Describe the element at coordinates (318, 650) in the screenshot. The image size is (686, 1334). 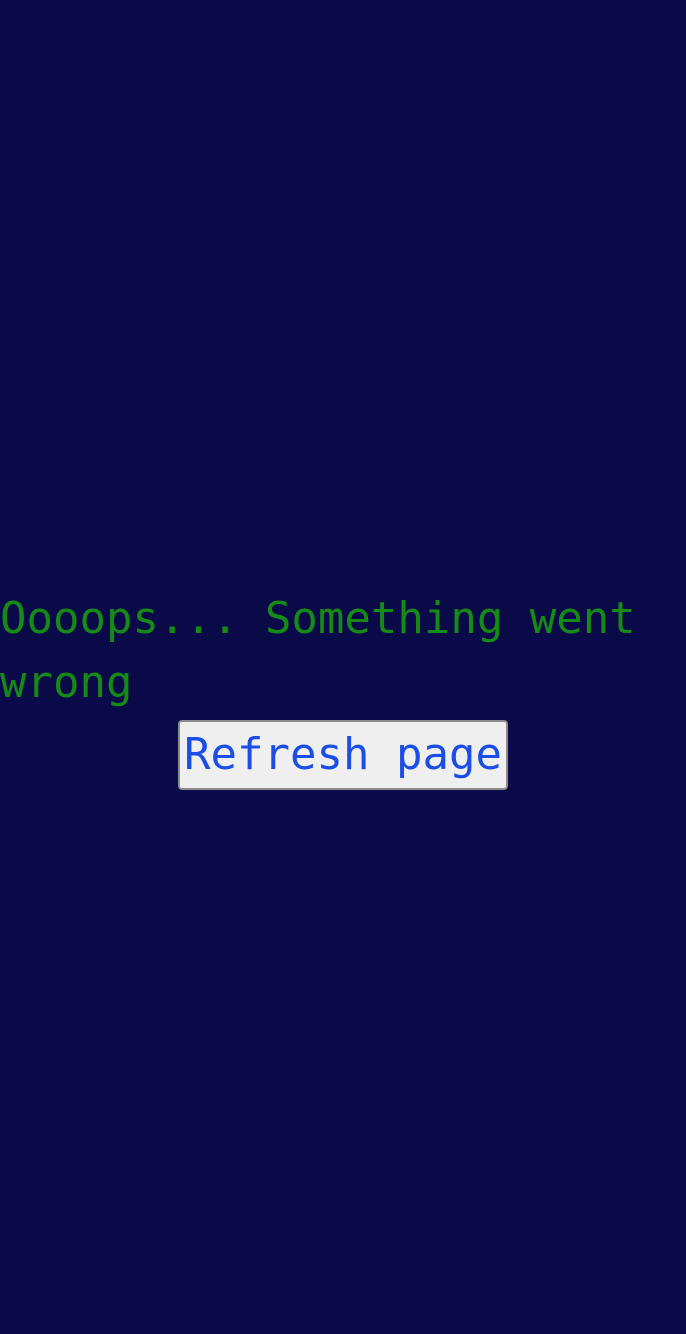
I see `error-message: Oooops... Something went wrong` at that location.